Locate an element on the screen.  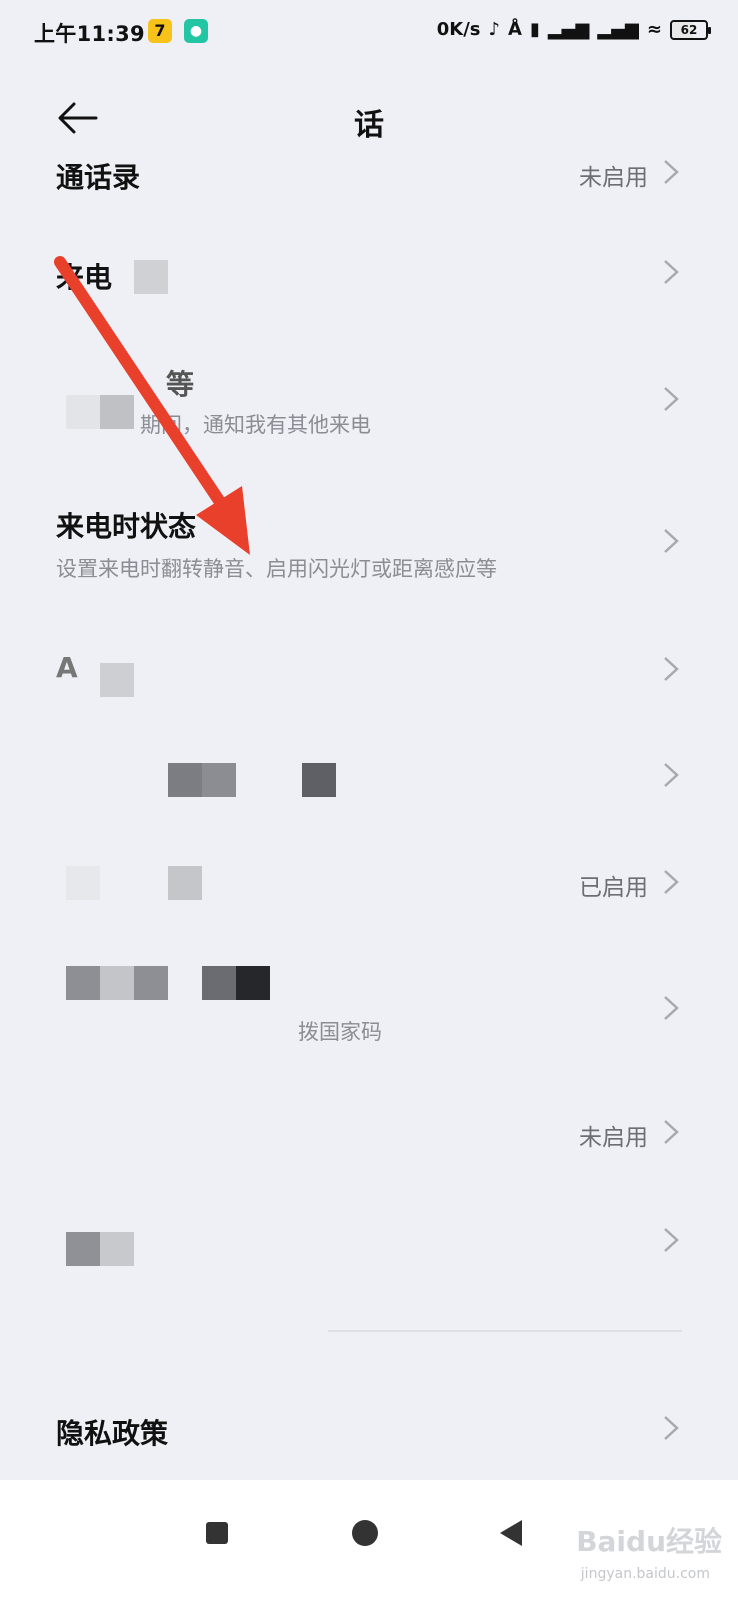
section-divider is located at coordinates (505, 1331).